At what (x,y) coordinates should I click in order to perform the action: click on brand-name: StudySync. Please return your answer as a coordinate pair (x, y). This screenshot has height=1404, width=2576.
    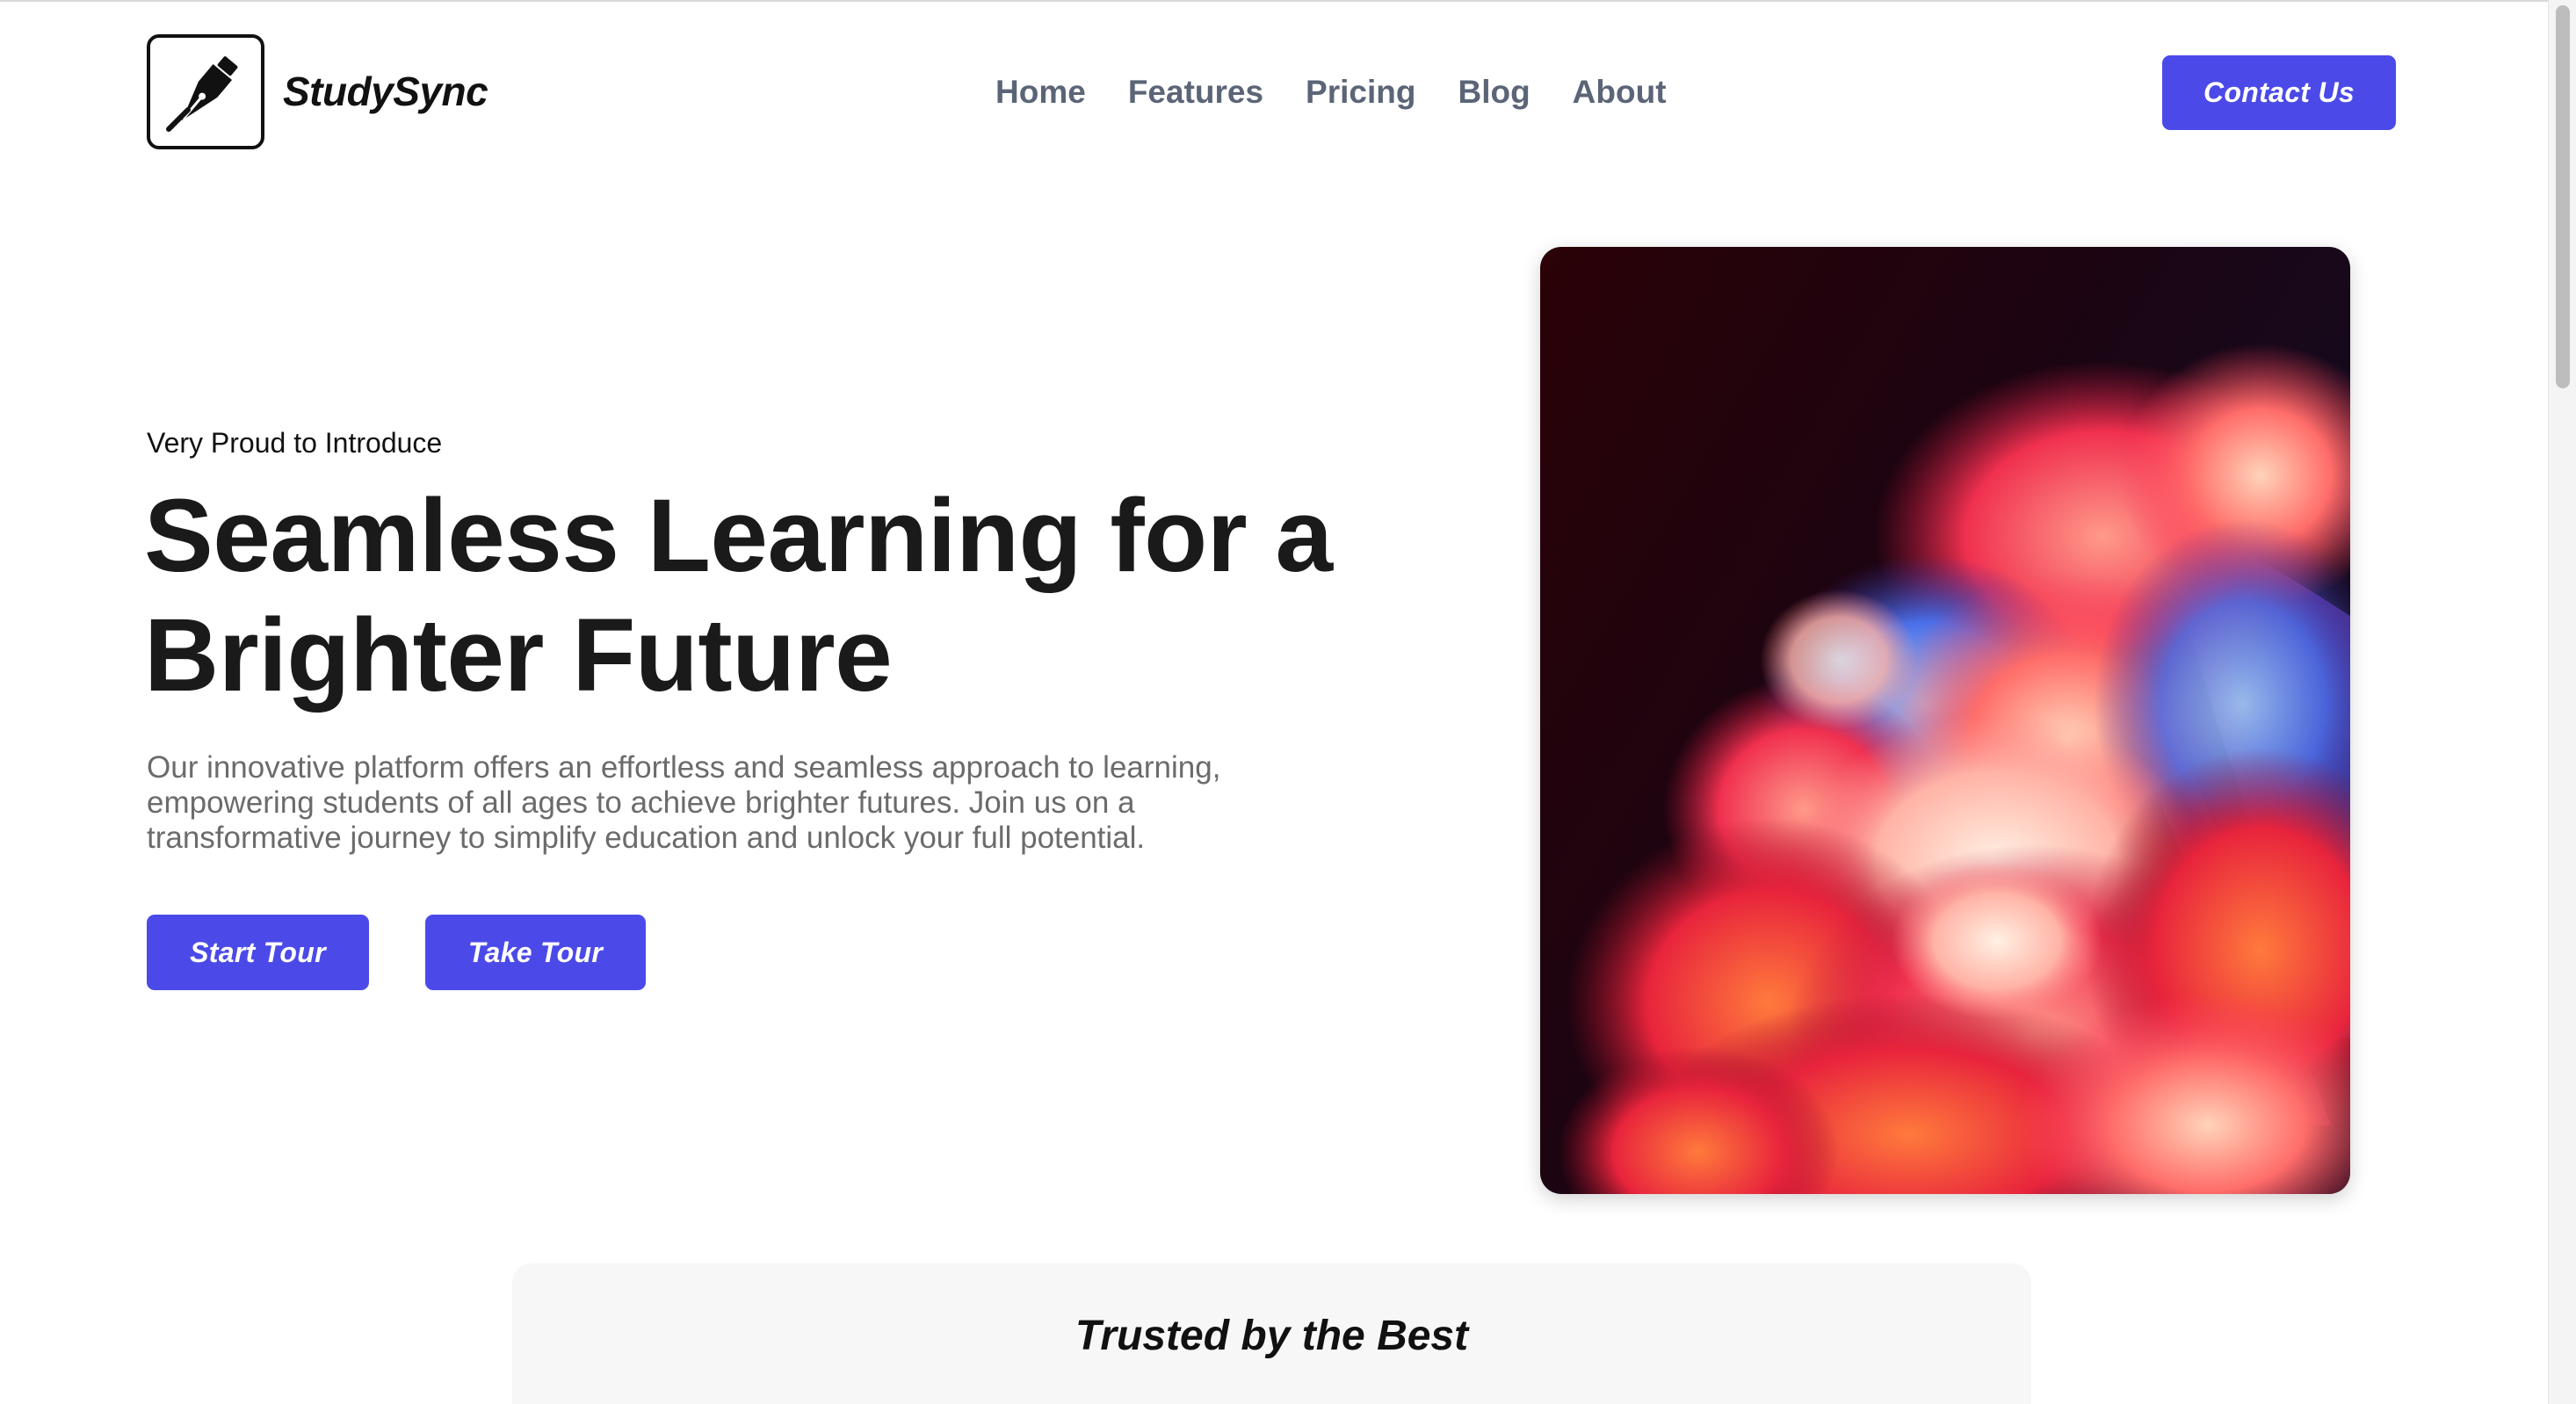
    Looking at the image, I should click on (385, 92).